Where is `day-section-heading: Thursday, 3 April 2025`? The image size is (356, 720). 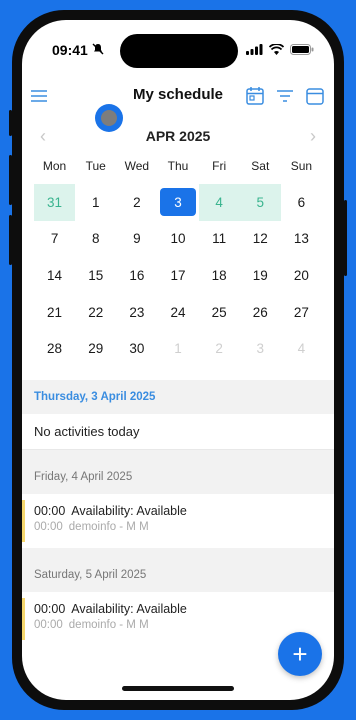
day-section-heading: Thursday, 3 April 2025 is located at coordinates (178, 397).